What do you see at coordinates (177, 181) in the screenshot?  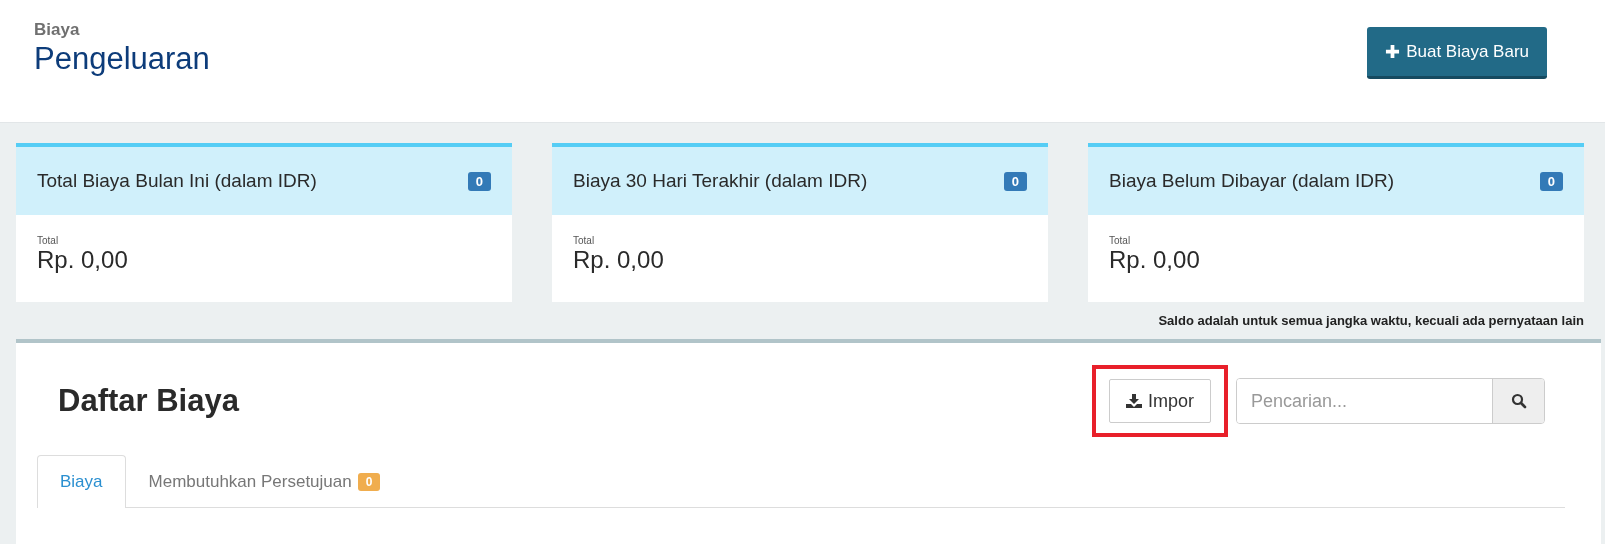 I see `card-title: Total Biaya Bulan Ini (dalam IDR)` at bounding box center [177, 181].